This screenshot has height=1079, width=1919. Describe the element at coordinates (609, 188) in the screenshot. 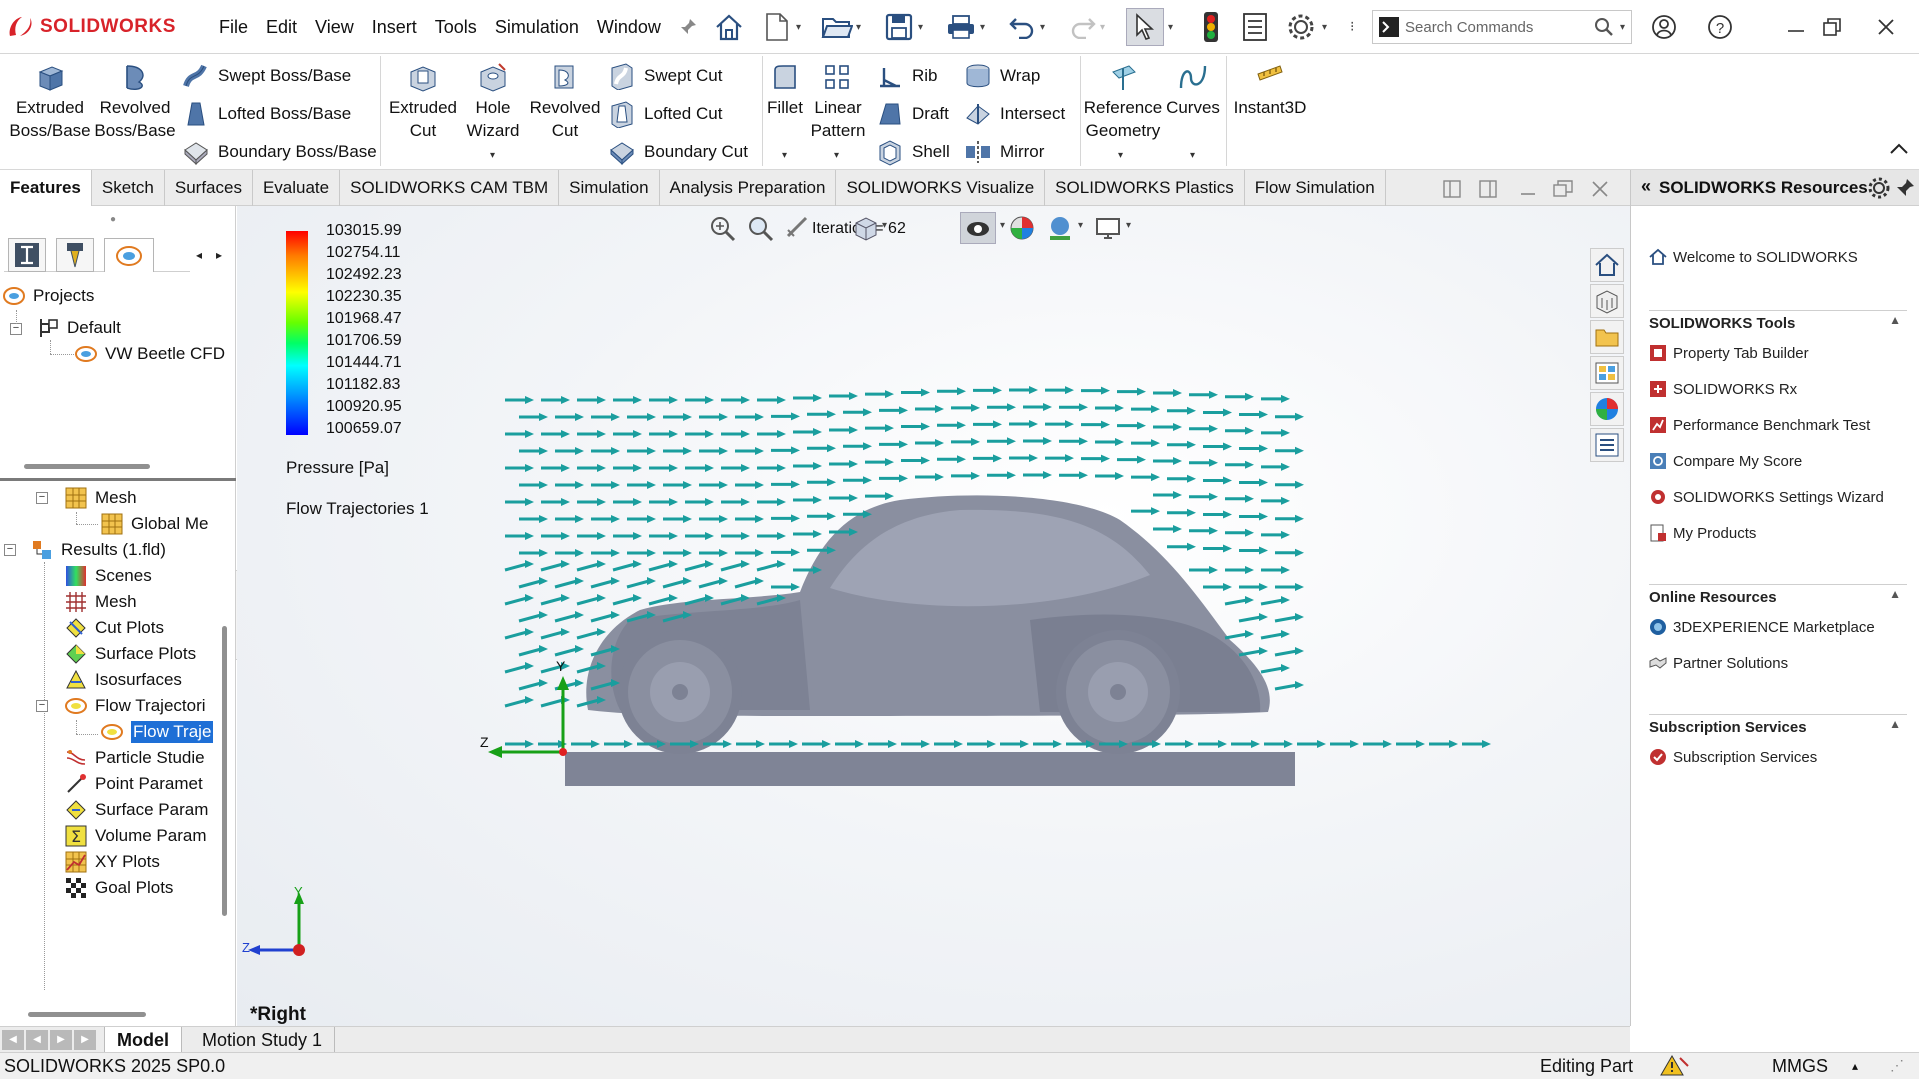

I see `tab-simulation: Simulation` at that location.